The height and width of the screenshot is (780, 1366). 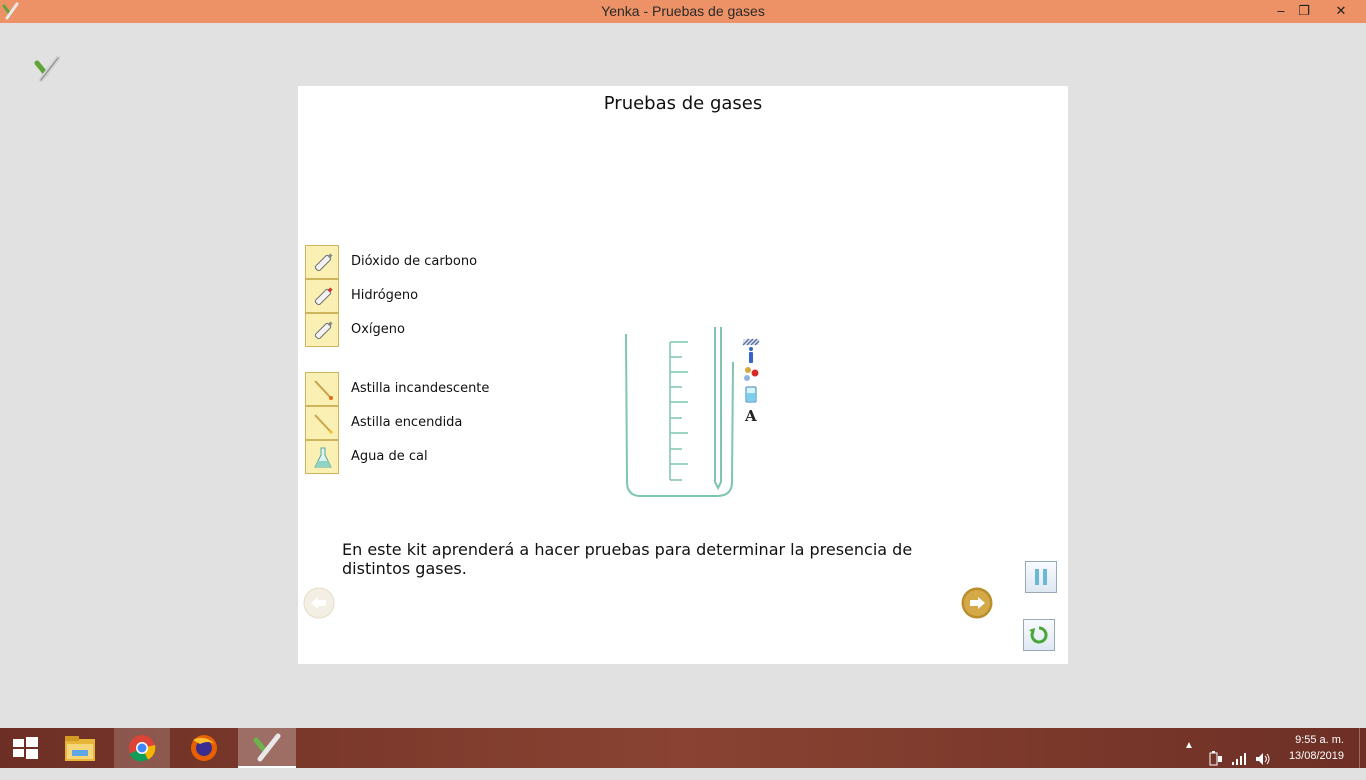 I want to click on title-bar: Yenka - Pruebas de gases ‒ ❐ ✕, so click(x=683, y=11).